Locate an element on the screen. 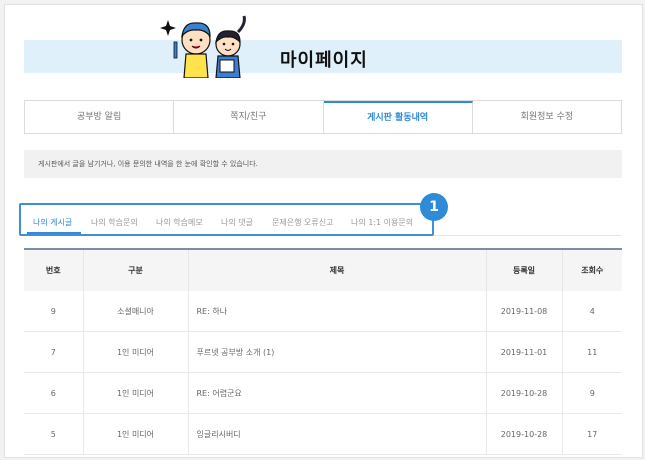 The image size is (645, 460). cell-title-link: 잉글리시버디 is located at coordinates (337, 434).